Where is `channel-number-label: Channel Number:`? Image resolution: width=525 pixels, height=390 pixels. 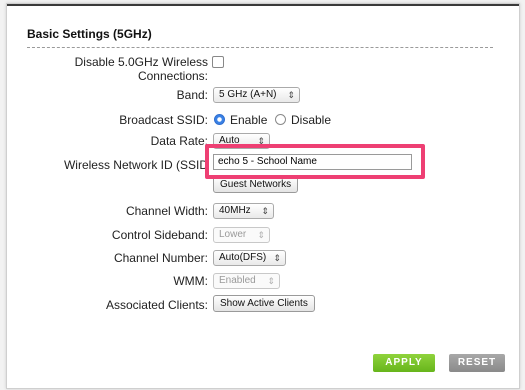
channel-number-label: Channel Number: is located at coordinates (160, 258).